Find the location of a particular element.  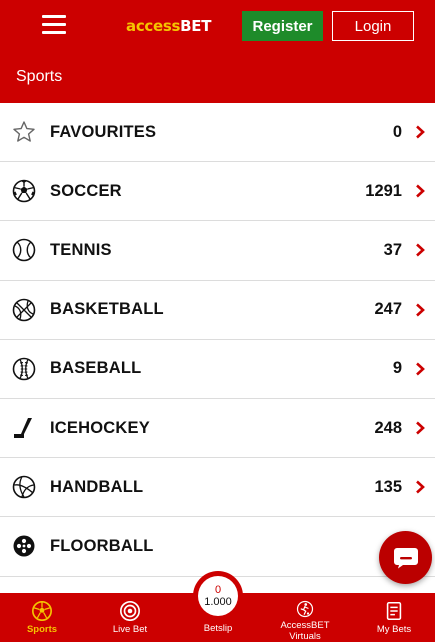

nav-label: Sports is located at coordinates (42, 629).